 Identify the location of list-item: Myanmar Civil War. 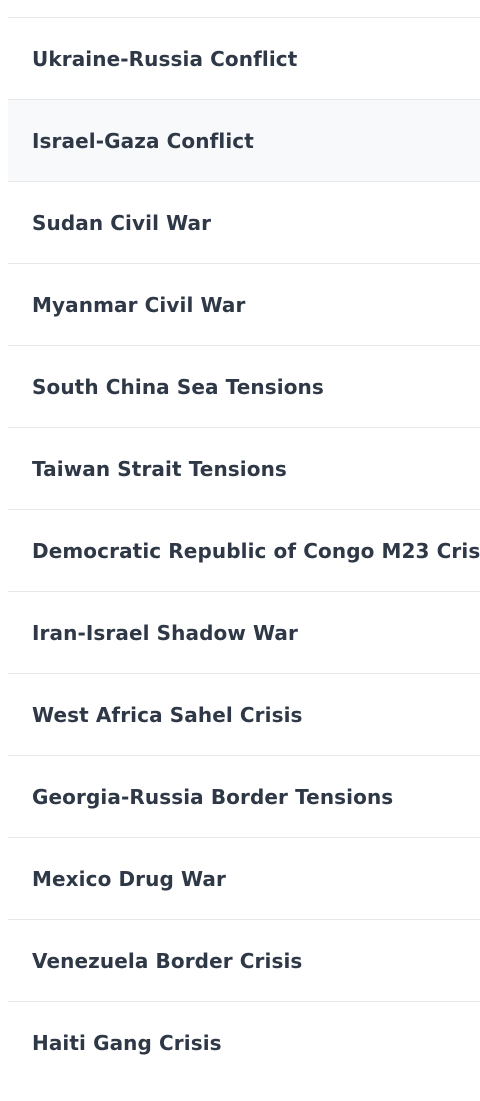
(244, 305).